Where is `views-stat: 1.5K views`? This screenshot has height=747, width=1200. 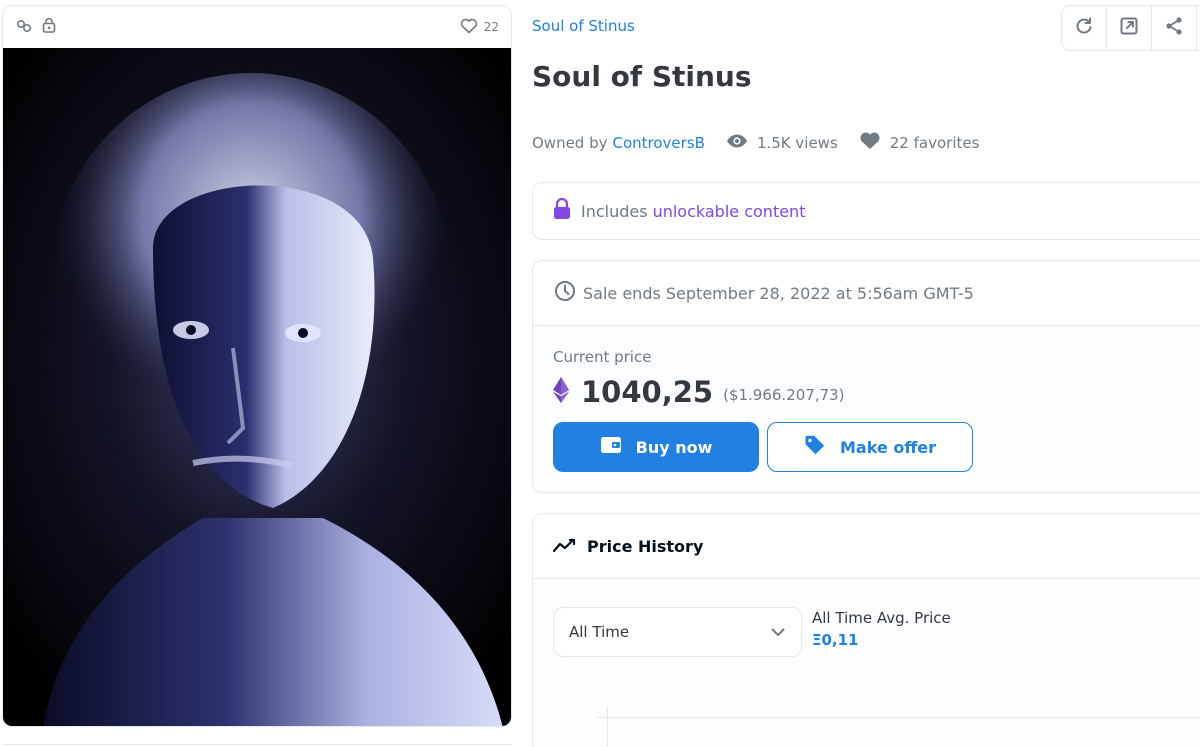
views-stat: 1.5K views is located at coordinates (782, 143).